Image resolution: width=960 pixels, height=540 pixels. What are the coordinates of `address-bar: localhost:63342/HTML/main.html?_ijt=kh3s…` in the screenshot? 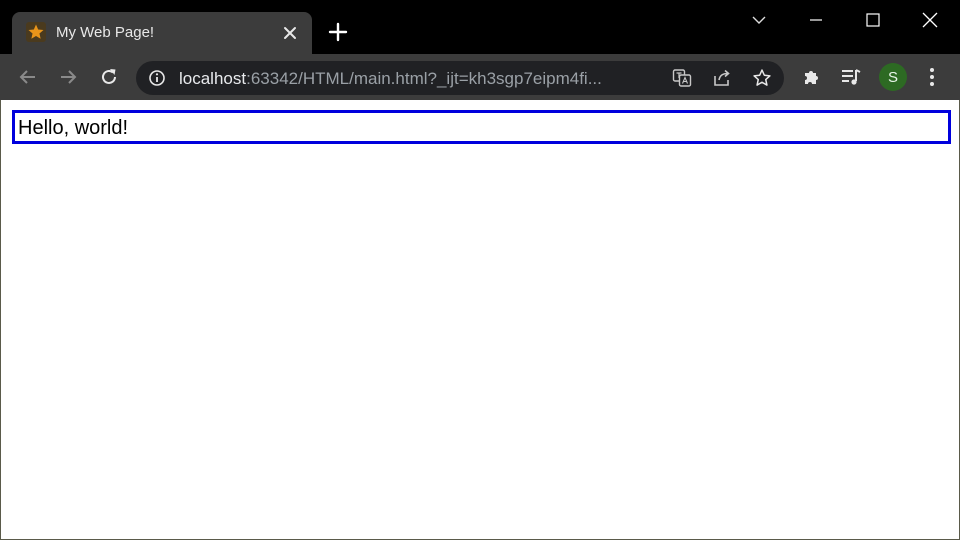 It's located at (460, 78).